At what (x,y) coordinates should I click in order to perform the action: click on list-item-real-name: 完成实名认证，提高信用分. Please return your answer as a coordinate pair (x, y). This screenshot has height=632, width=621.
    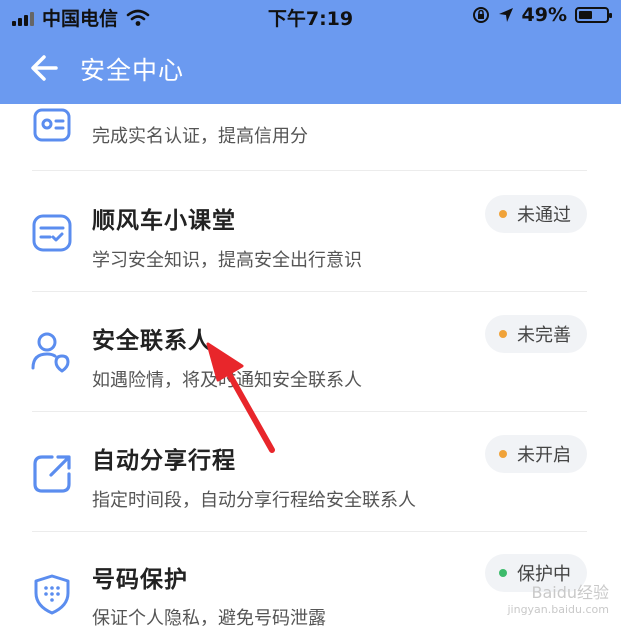
    Looking at the image, I should click on (310, 132).